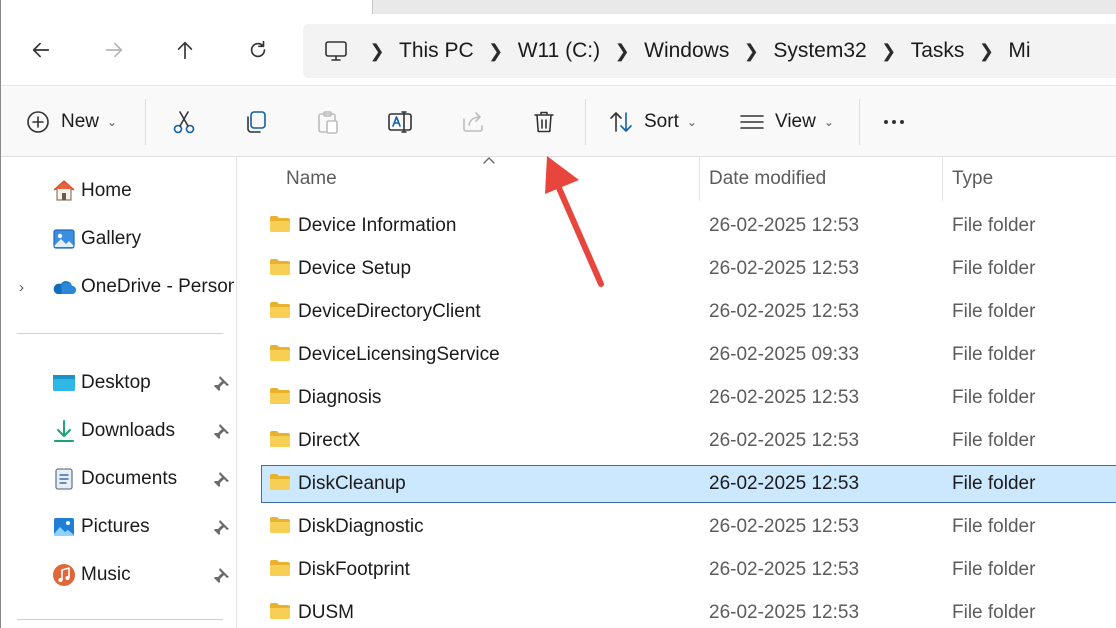 The width and height of the screenshot is (1116, 628). What do you see at coordinates (585, 122) in the screenshot?
I see `toolbar-divider` at bounding box center [585, 122].